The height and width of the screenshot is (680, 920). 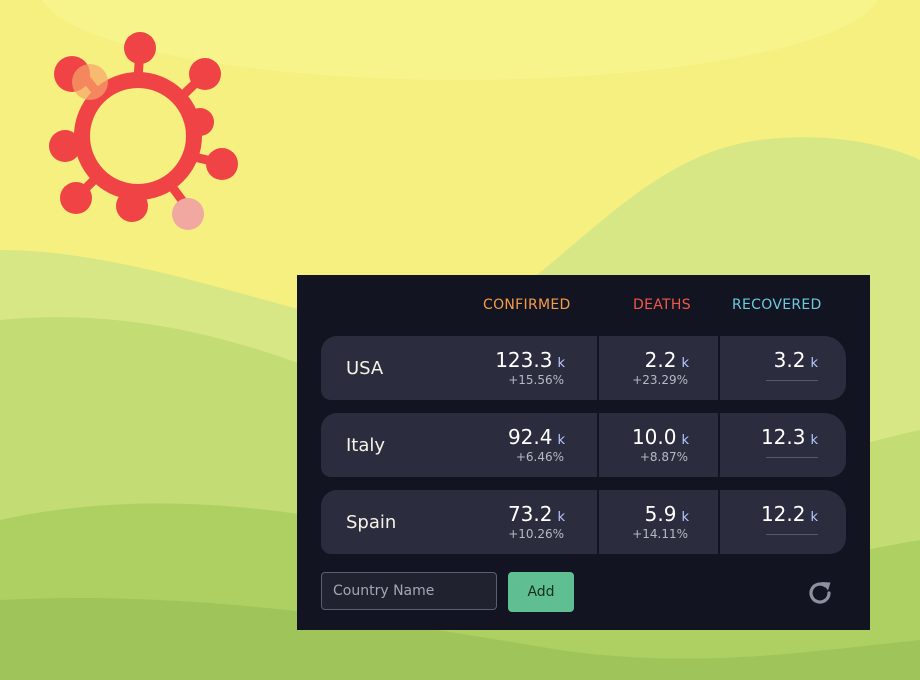 I want to click on deaths-value: 5.9 k, so click(x=667, y=514).